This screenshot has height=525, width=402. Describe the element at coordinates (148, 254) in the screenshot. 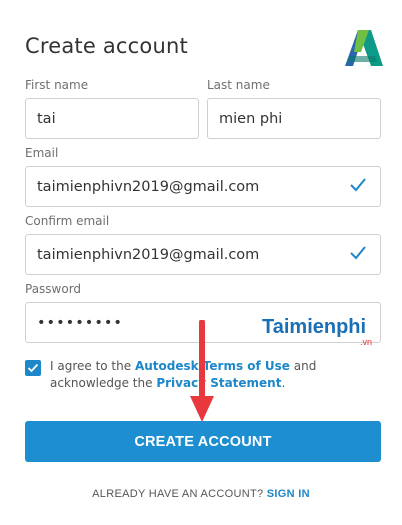

I see `confirm-email-value: taimienphivn2019@gmail.com` at that location.